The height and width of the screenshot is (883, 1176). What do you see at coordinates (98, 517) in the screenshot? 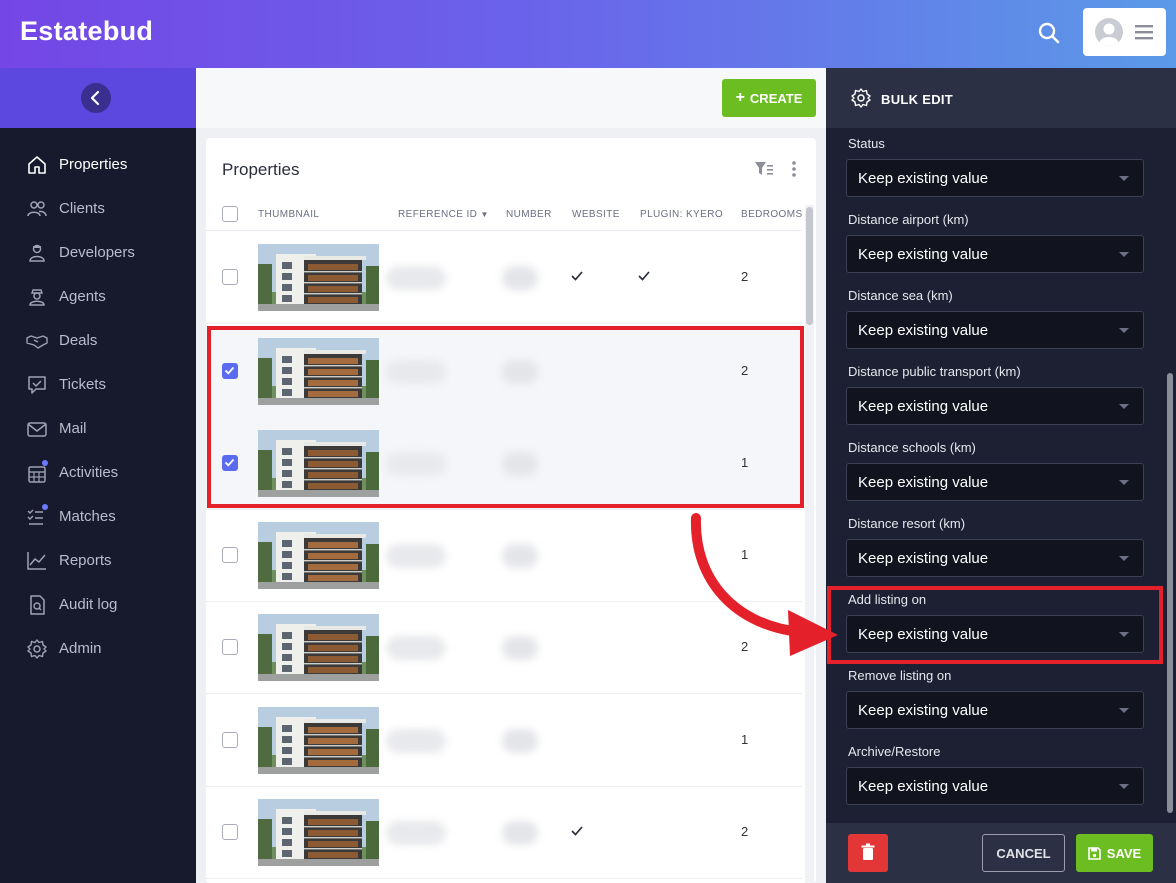
I see `sidebar-item-matches: Matches` at bounding box center [98, 517].